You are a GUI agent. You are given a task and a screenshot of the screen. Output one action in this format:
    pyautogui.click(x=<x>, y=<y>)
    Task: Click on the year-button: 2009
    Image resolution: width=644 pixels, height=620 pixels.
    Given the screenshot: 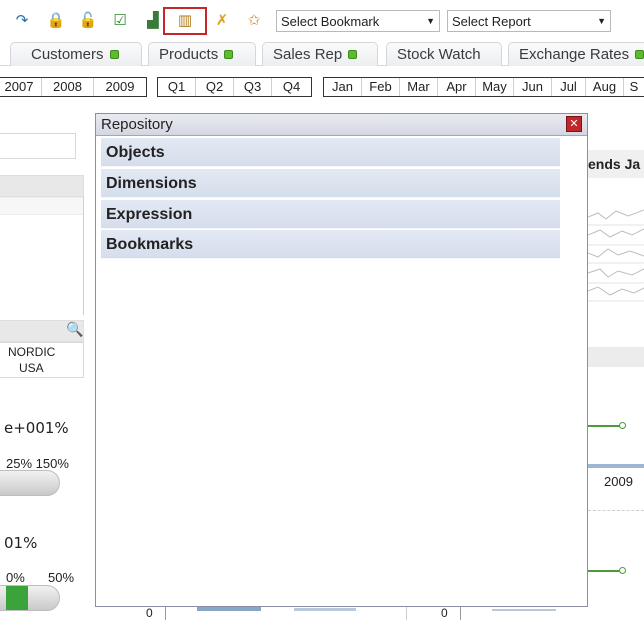 What is the action you would take?
    pyautogui.click(x=120, y=87)
    